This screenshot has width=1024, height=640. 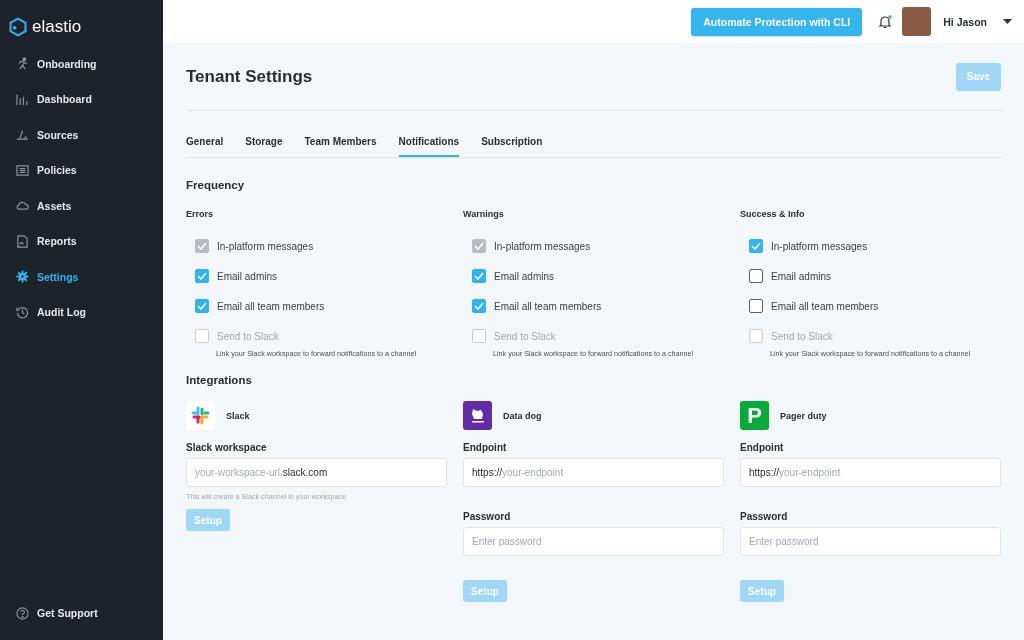 I want to click on nav-item: Reports, so click(x=81, y=241).